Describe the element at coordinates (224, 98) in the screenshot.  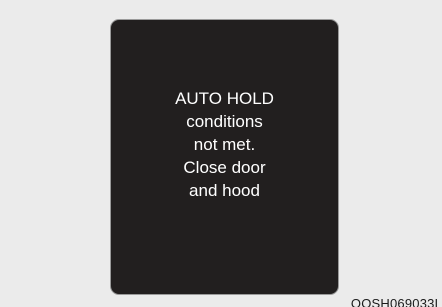
I see `message-line-1: AUTO HOLD` at that location.